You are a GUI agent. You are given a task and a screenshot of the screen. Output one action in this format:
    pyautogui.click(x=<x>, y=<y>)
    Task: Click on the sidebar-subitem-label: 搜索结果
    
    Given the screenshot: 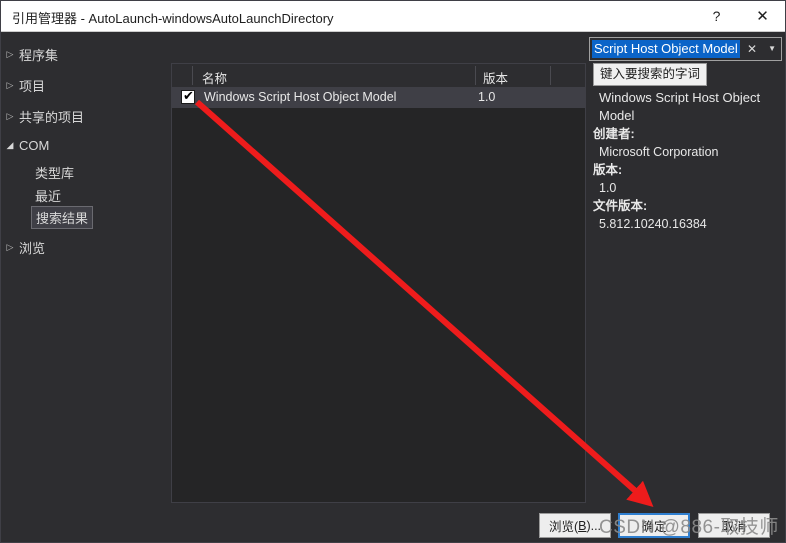 What is the action you would take?
    pyautogui.click(x=62, y=218)
    